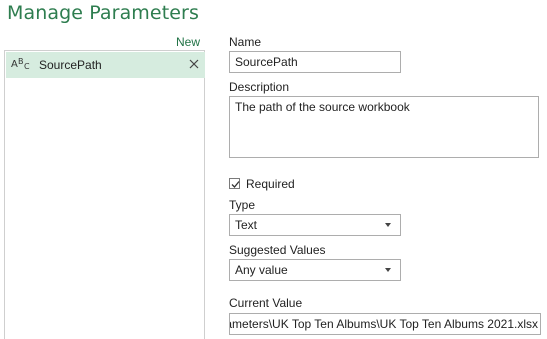  I want to click on parameter-item-label: SourcePath, so click(70, 65).